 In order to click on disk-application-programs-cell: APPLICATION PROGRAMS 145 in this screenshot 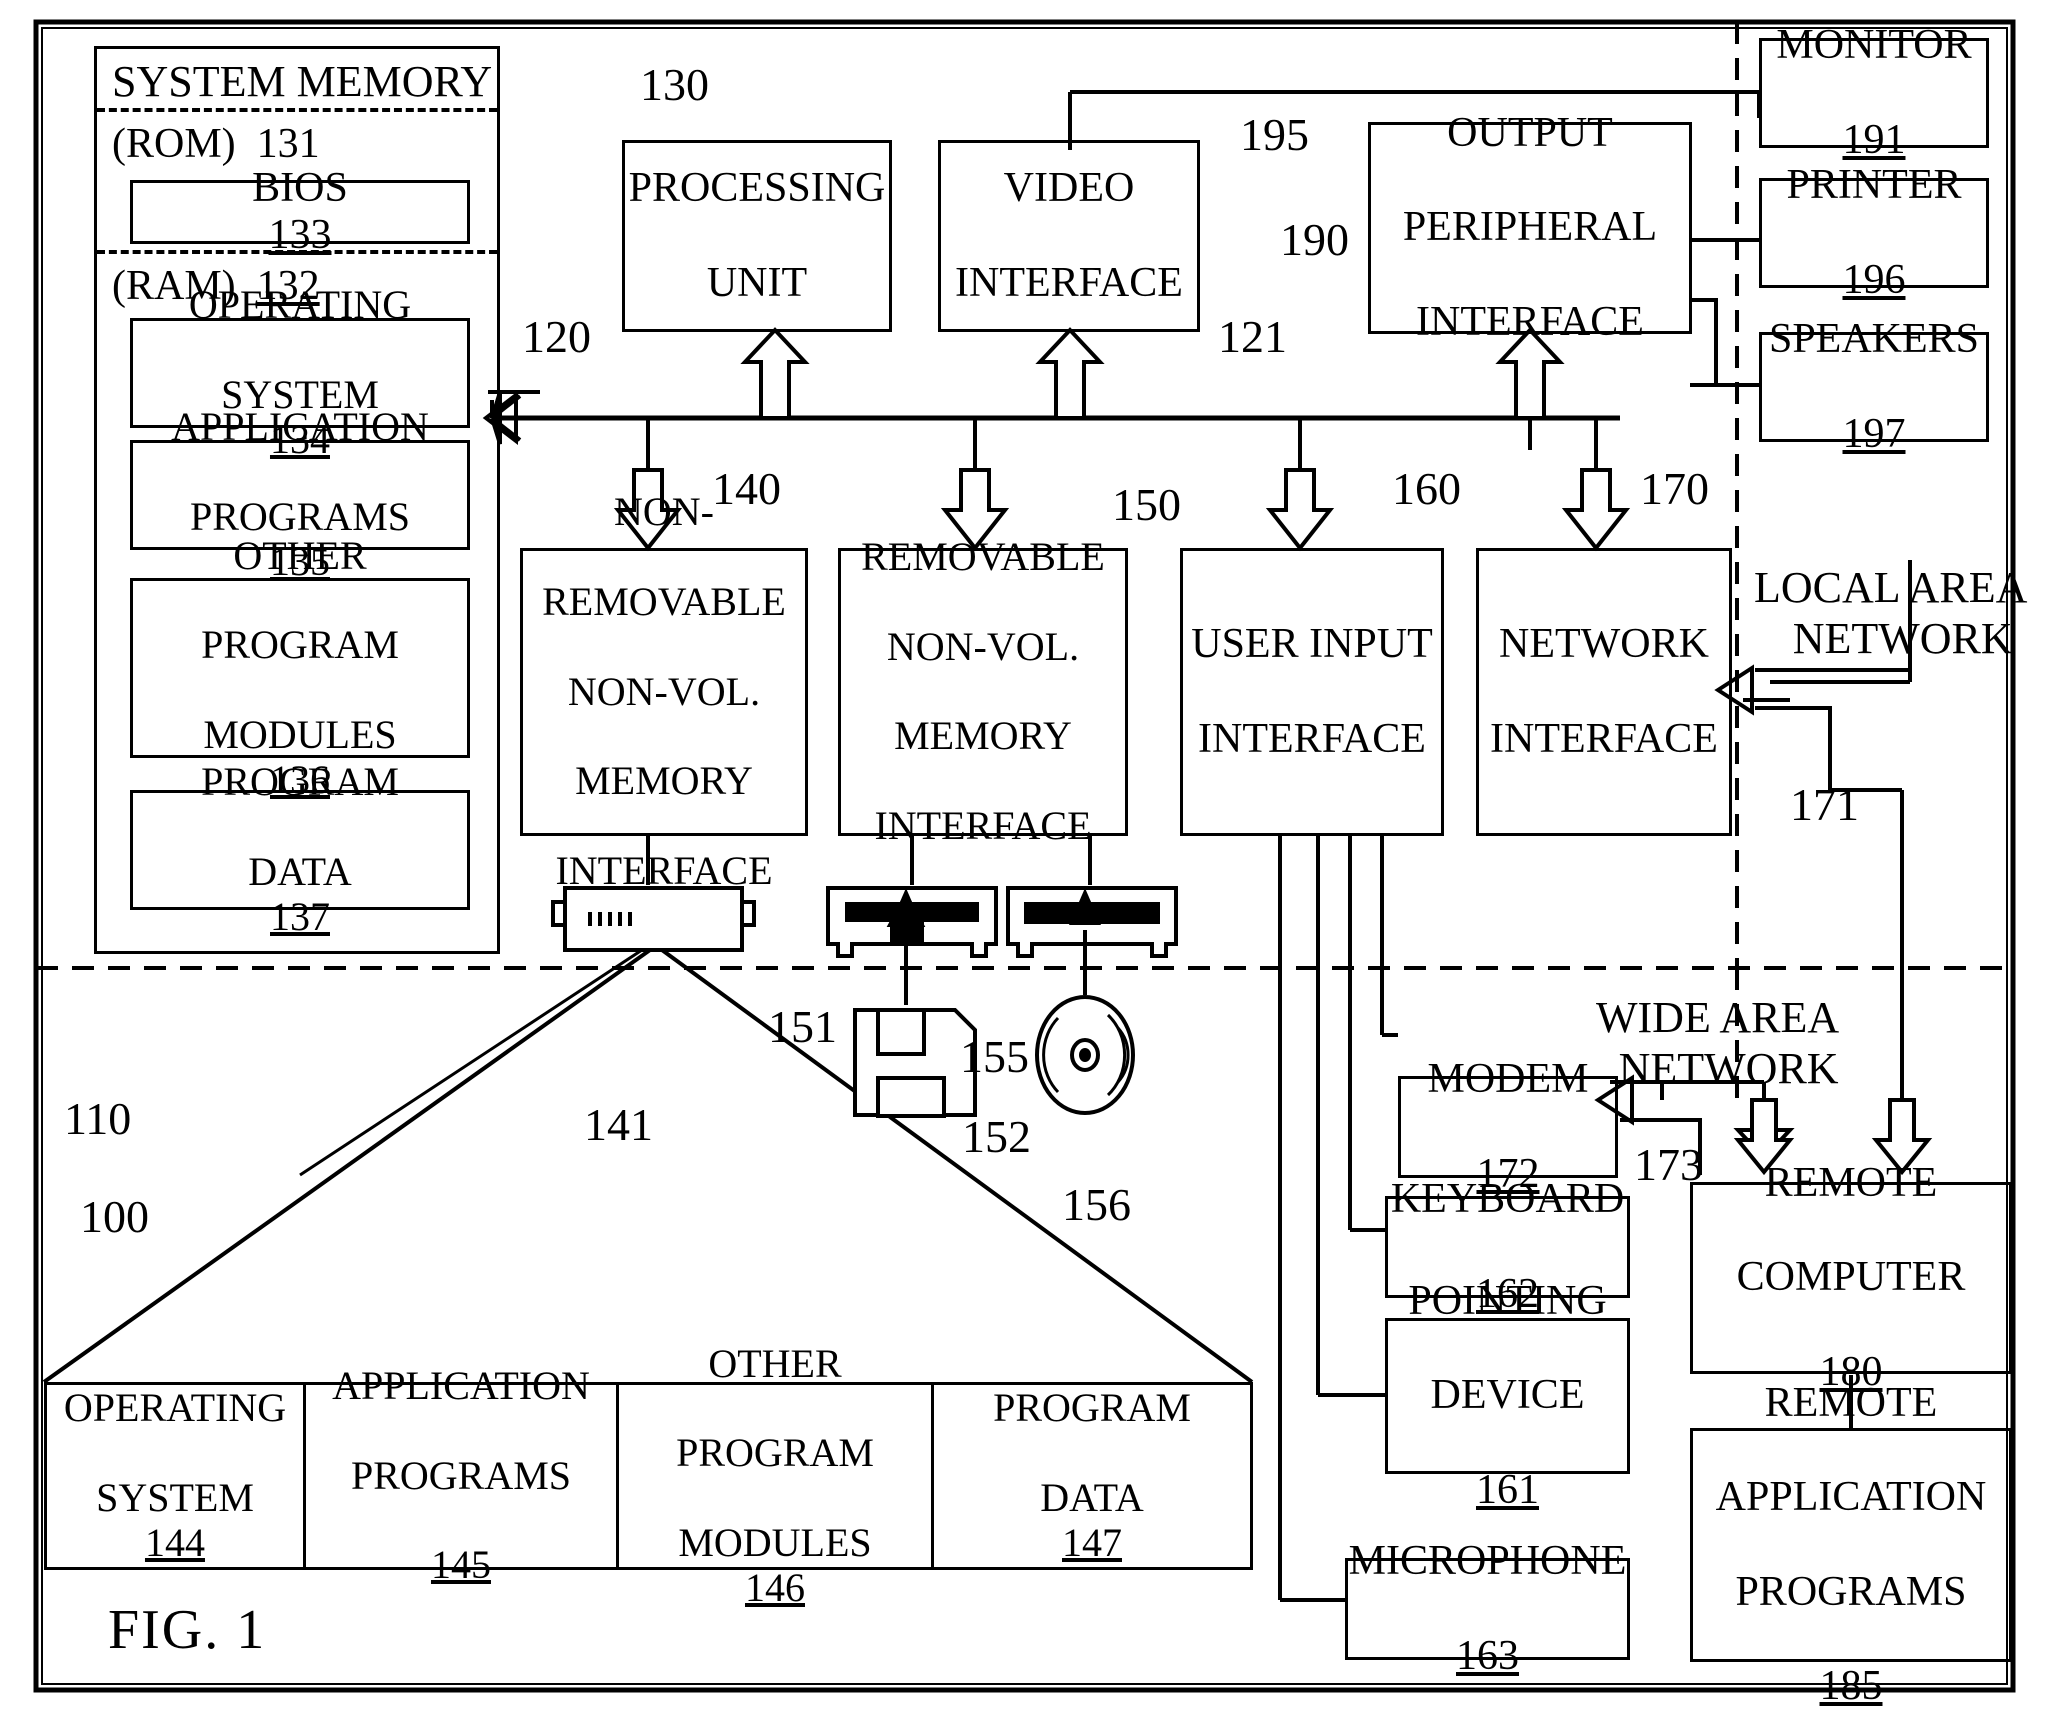, I will do `click(461, 1475)`.